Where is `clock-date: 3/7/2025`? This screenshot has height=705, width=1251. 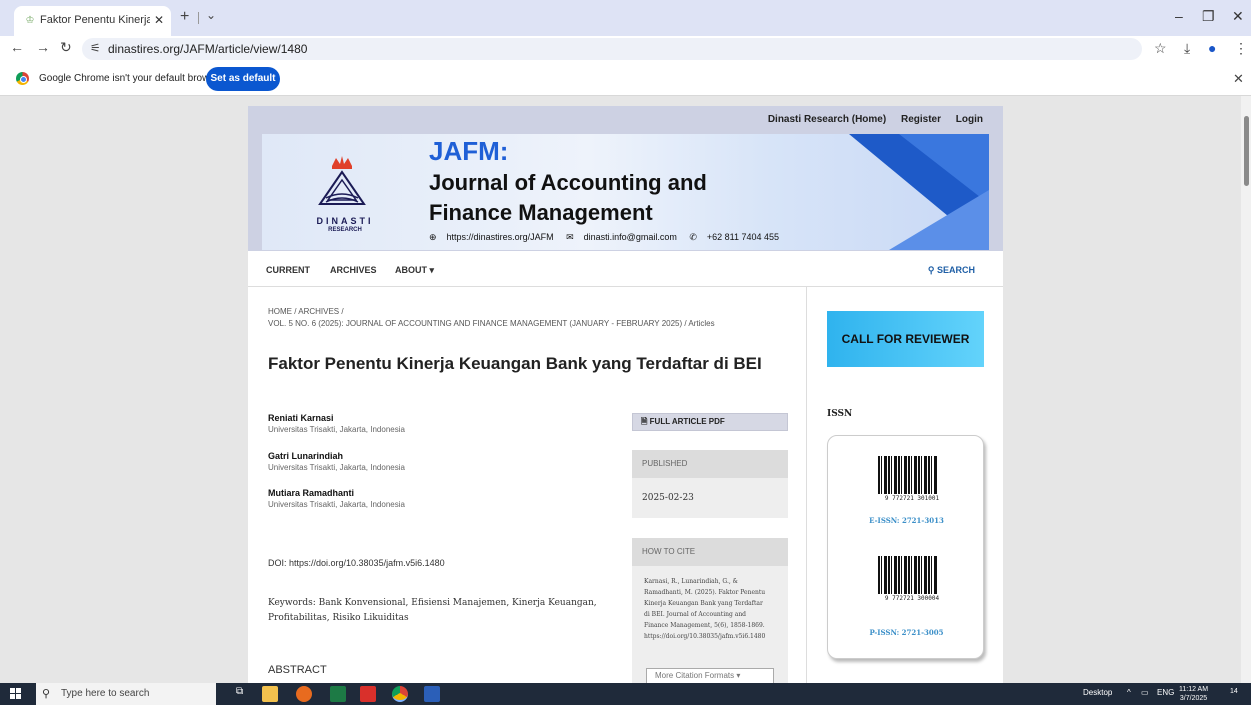
clock-date: 3/7/2025 is located at coordinates (1193, 698).